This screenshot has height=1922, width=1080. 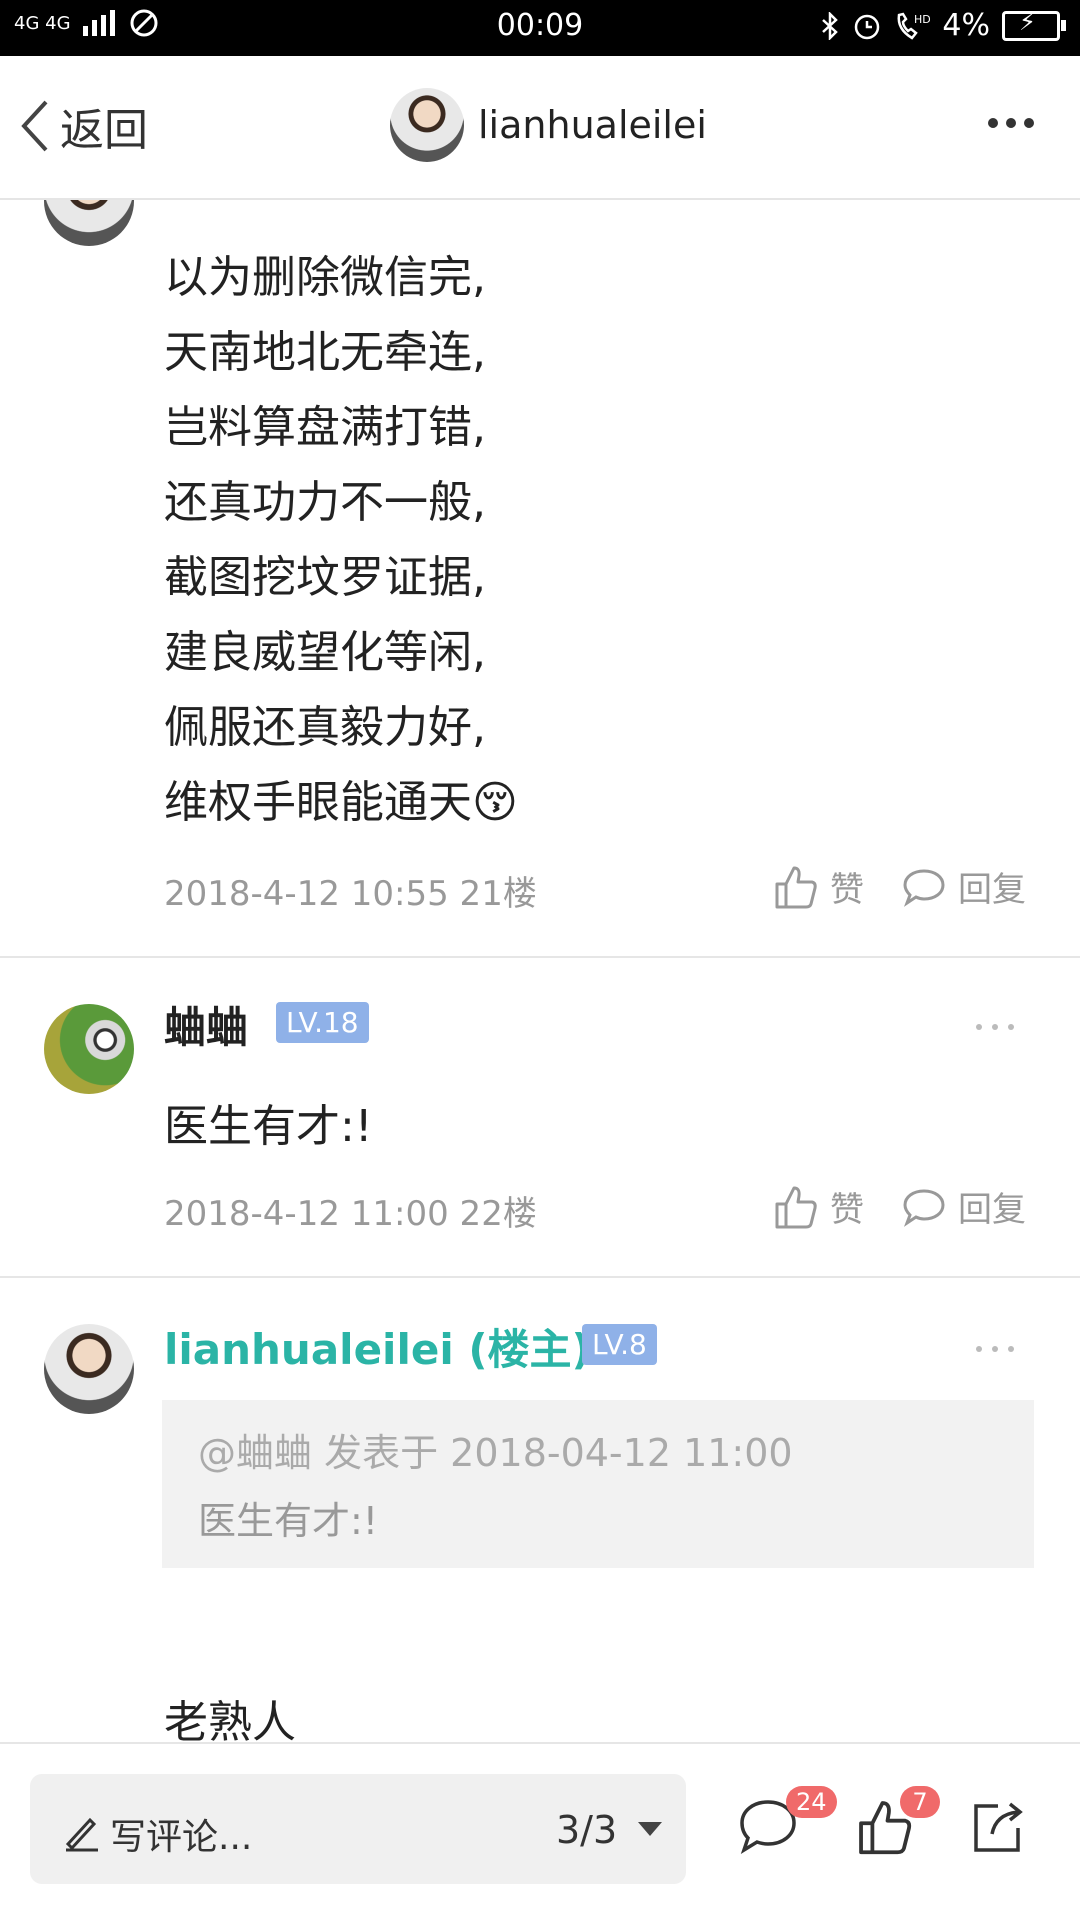 What do you see at coordinates (358, 1829) in the screenshot?
I see `comment-input: 写评论... 3/3` at bounding box center [358, 1829].